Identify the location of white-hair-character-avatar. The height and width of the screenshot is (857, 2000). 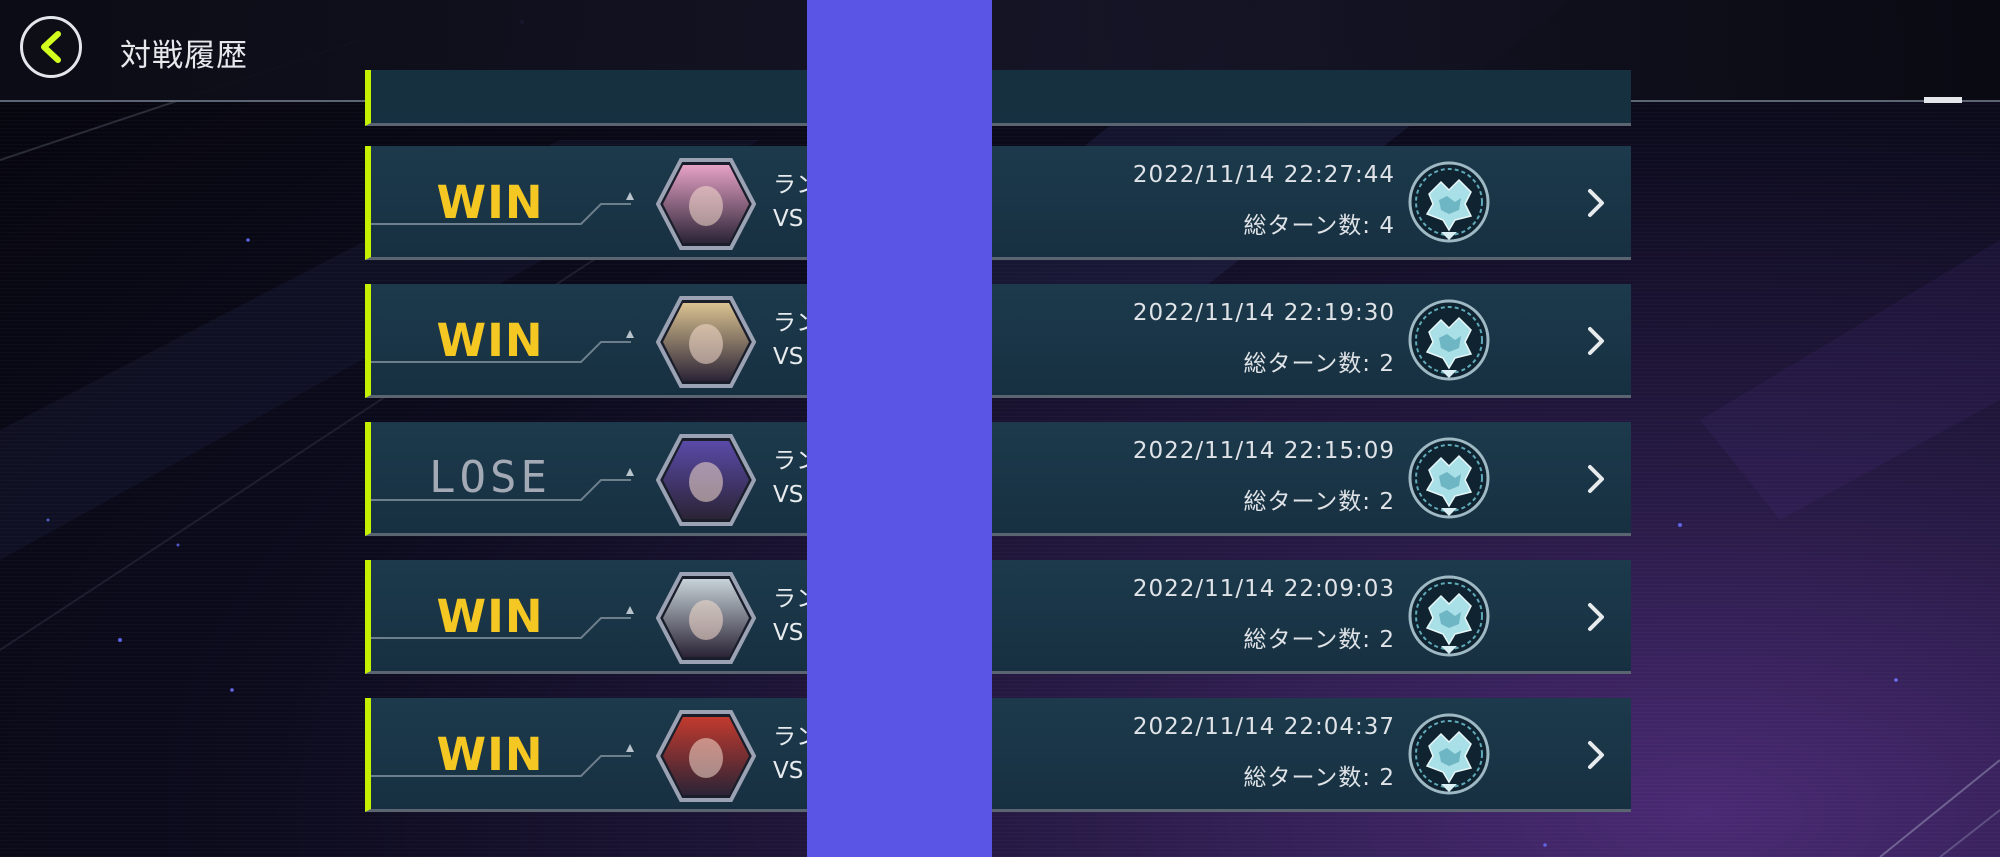
(706, 618).